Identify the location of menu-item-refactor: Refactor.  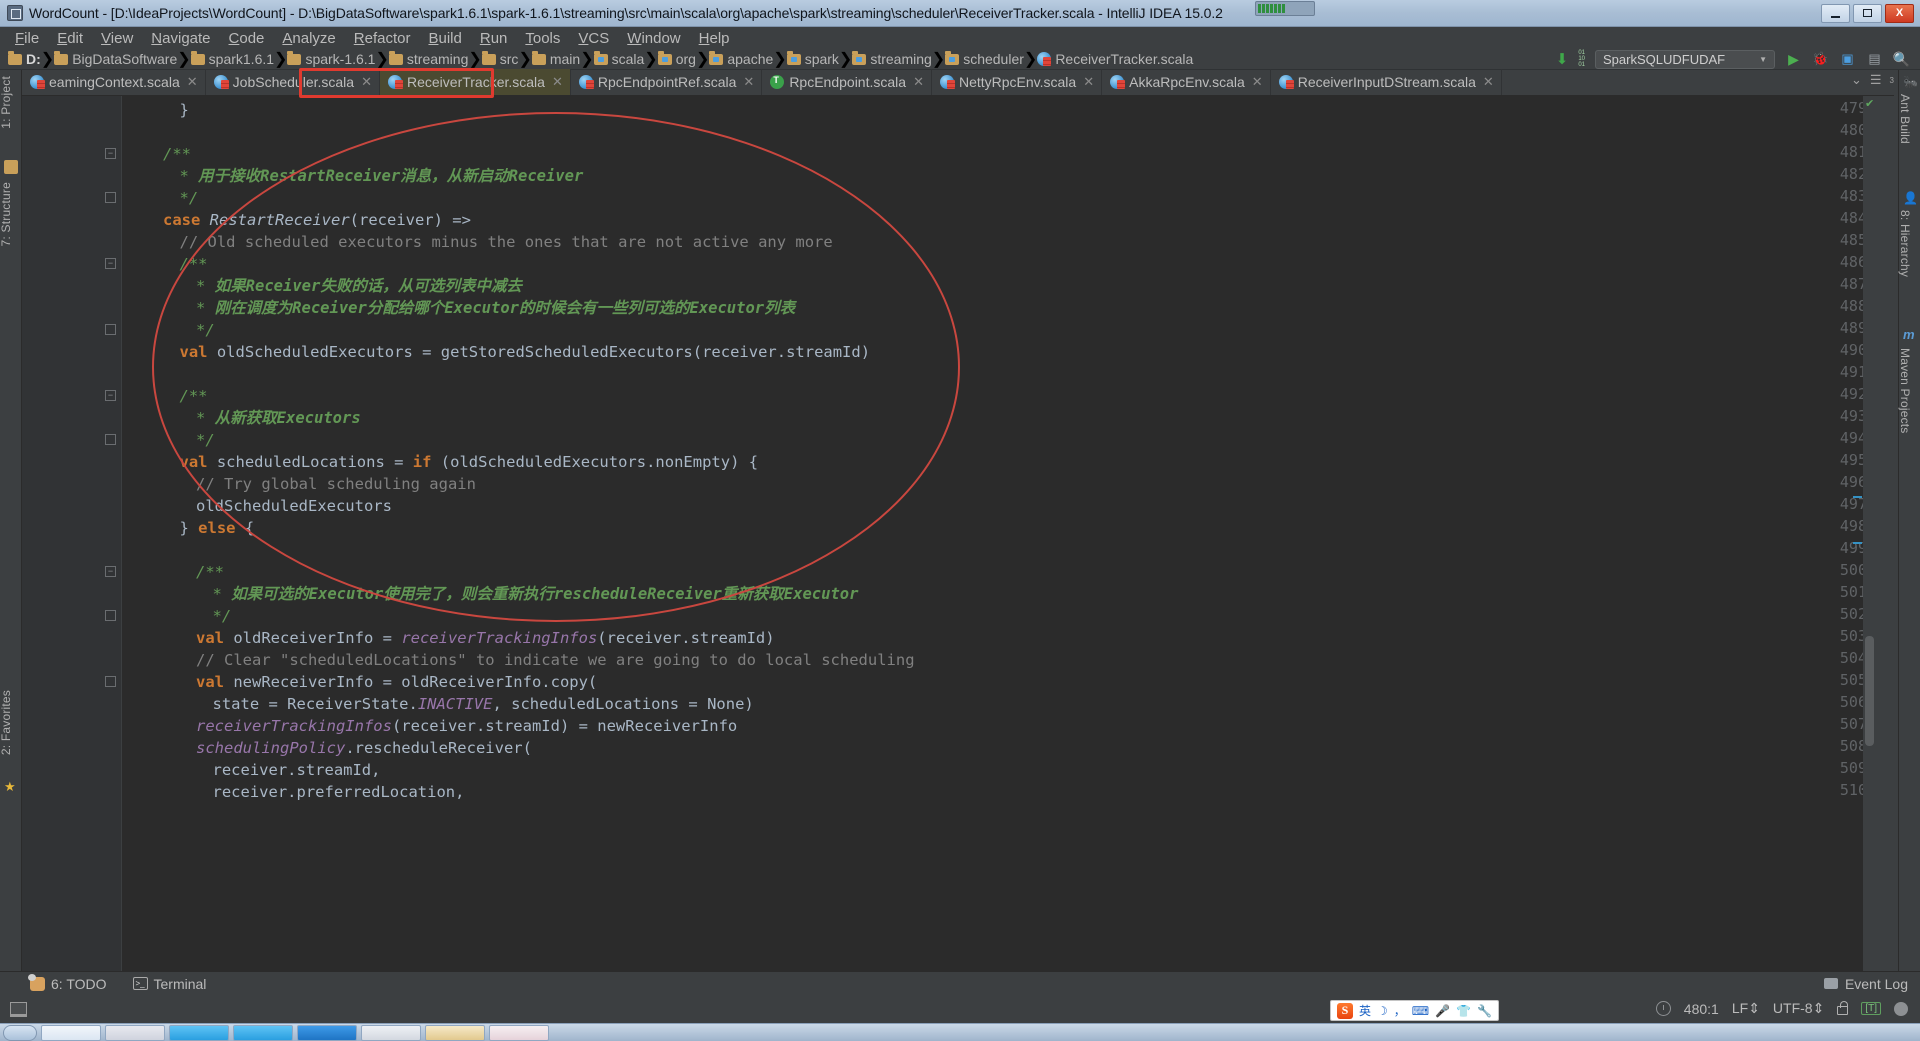
(382, 38).